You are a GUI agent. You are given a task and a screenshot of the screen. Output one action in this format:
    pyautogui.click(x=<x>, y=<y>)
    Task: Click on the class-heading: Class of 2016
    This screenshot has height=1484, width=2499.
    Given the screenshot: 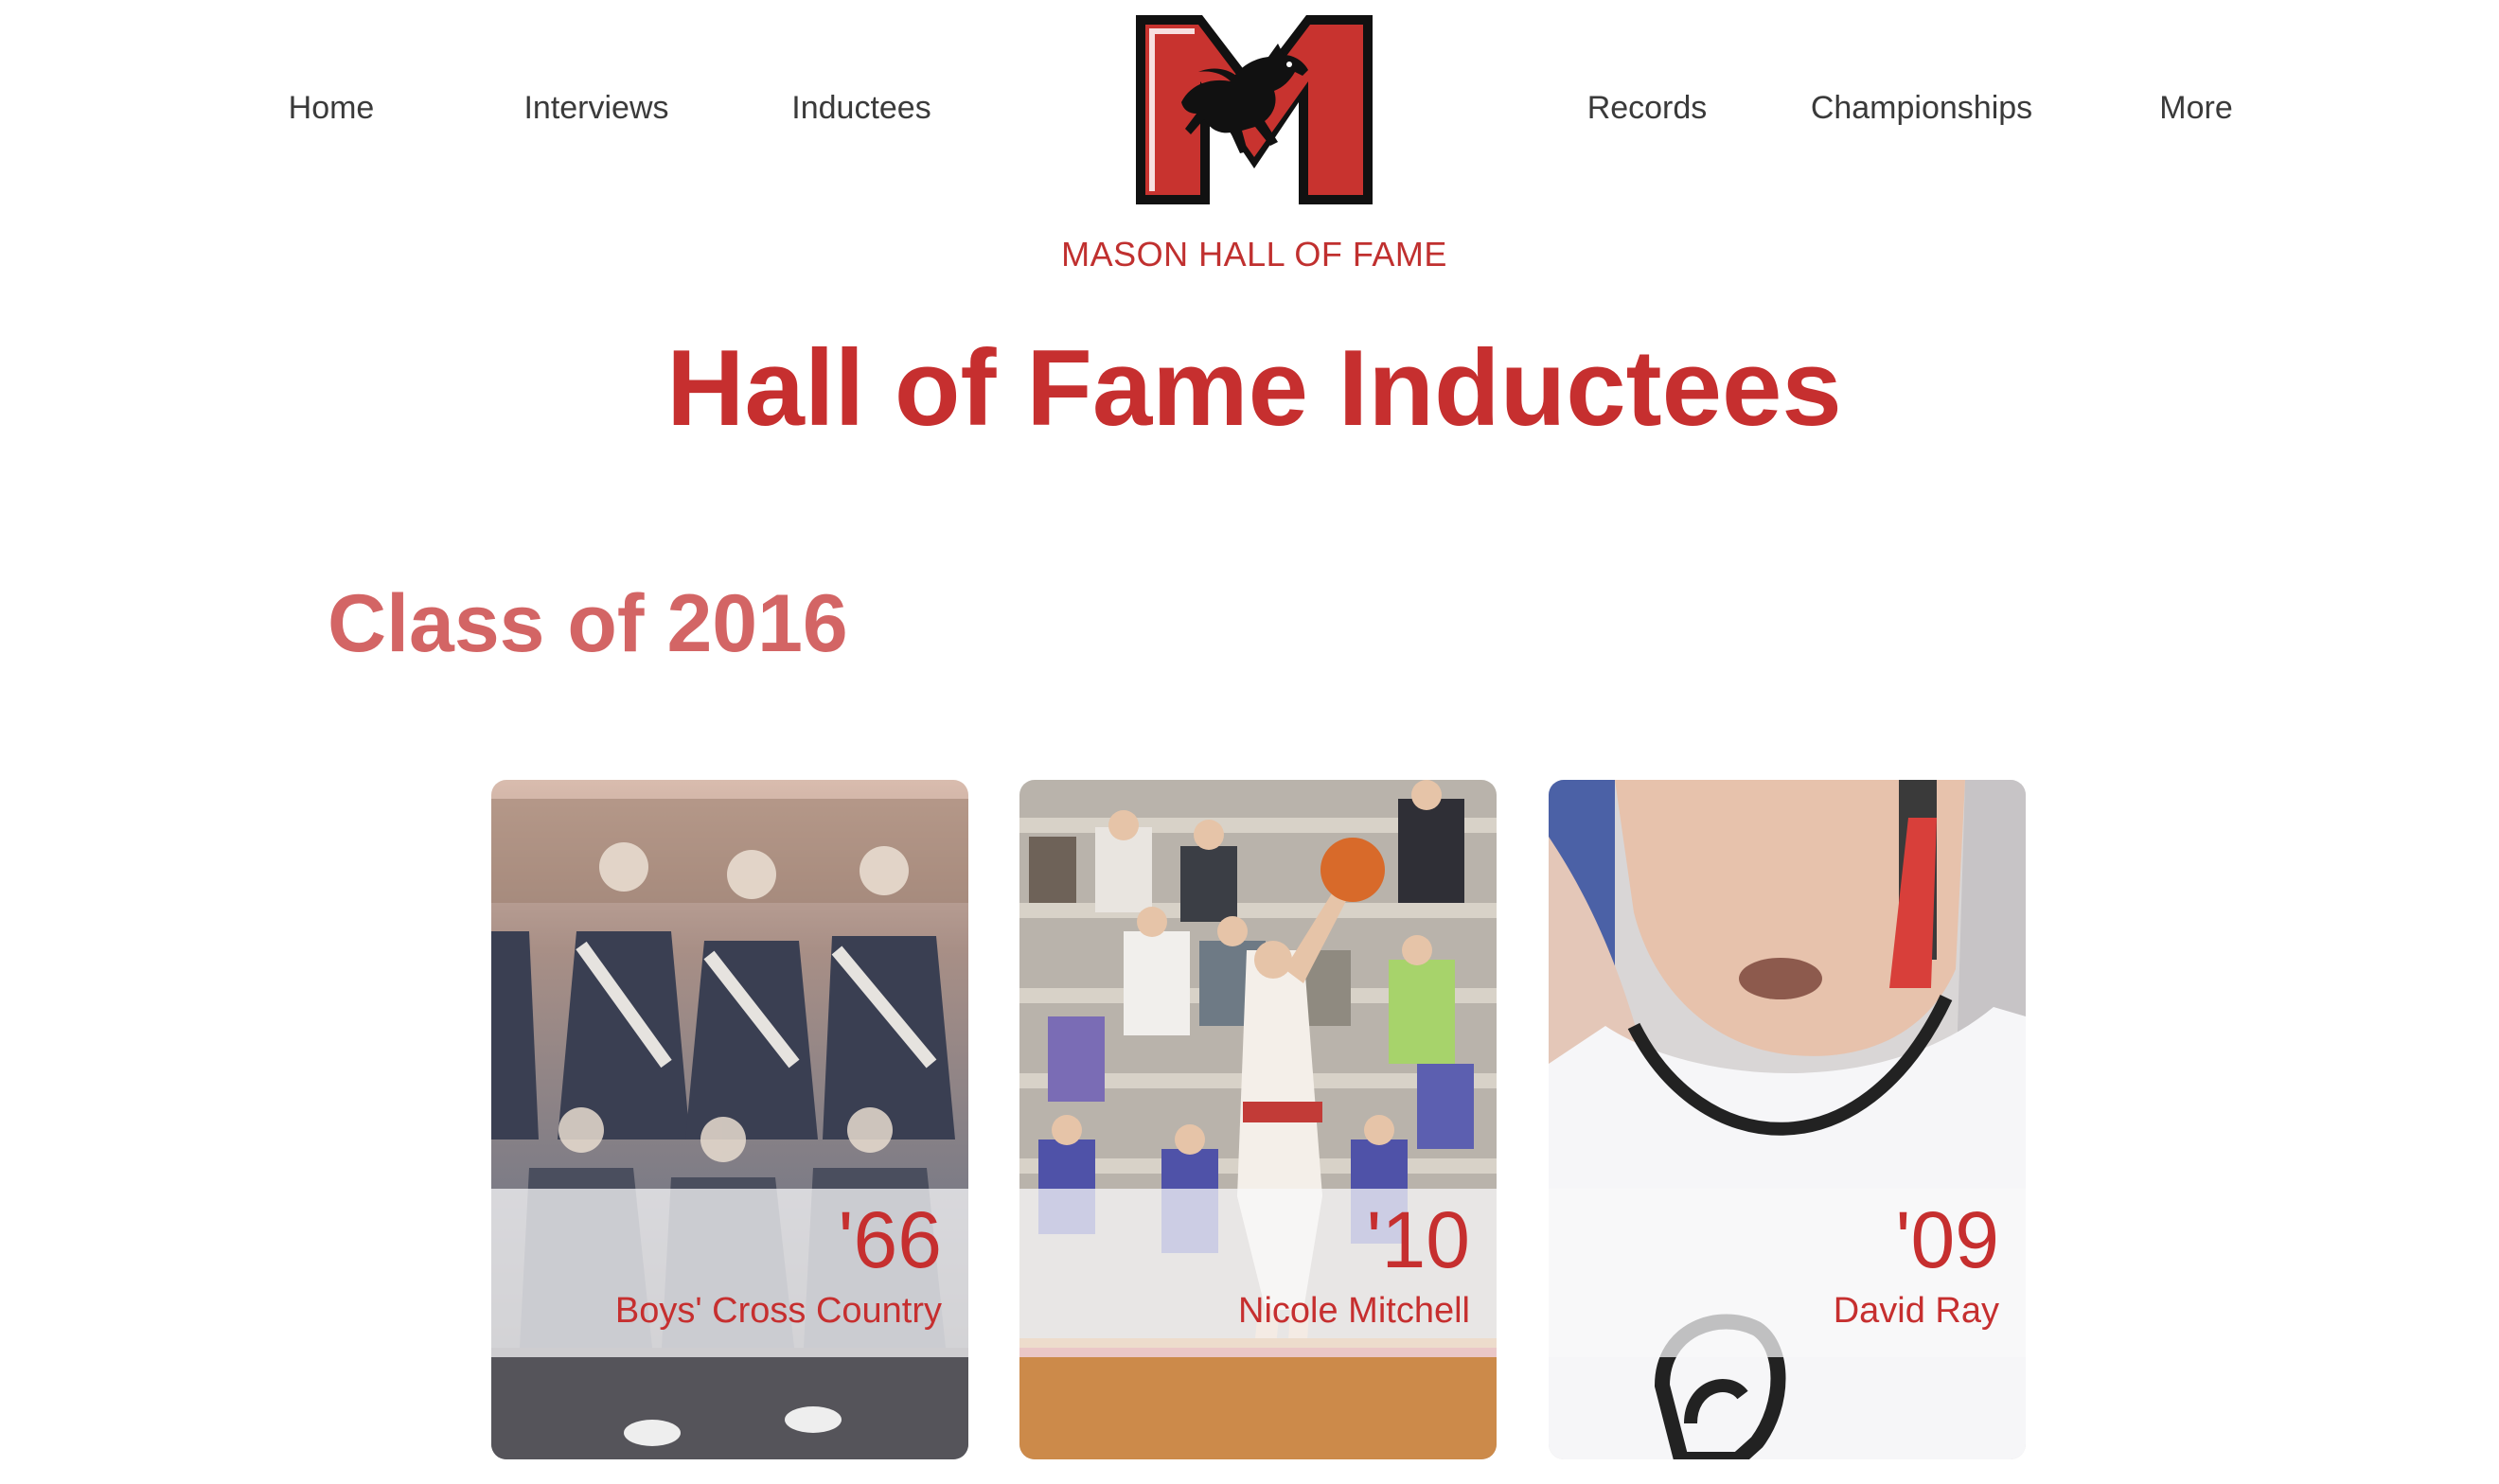 What is the action you would take?
    pyautogui.click(x=588, y=623)
    